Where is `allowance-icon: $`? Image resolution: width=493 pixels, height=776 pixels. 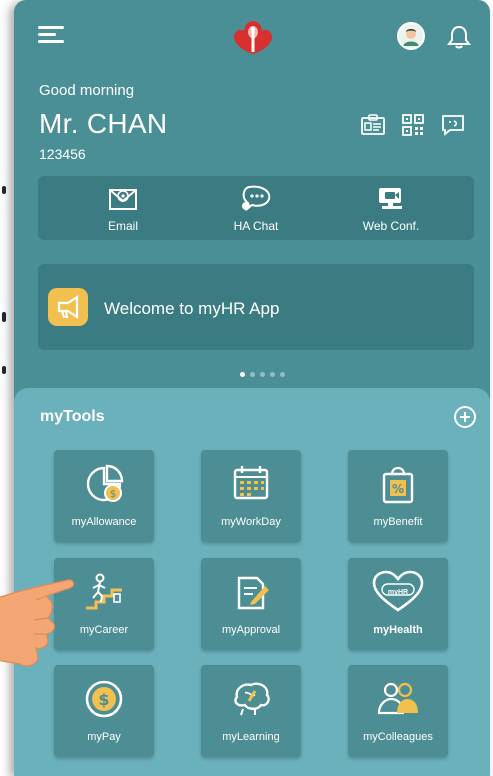
allowance-icon: $ is located at coordinates (105, 483).